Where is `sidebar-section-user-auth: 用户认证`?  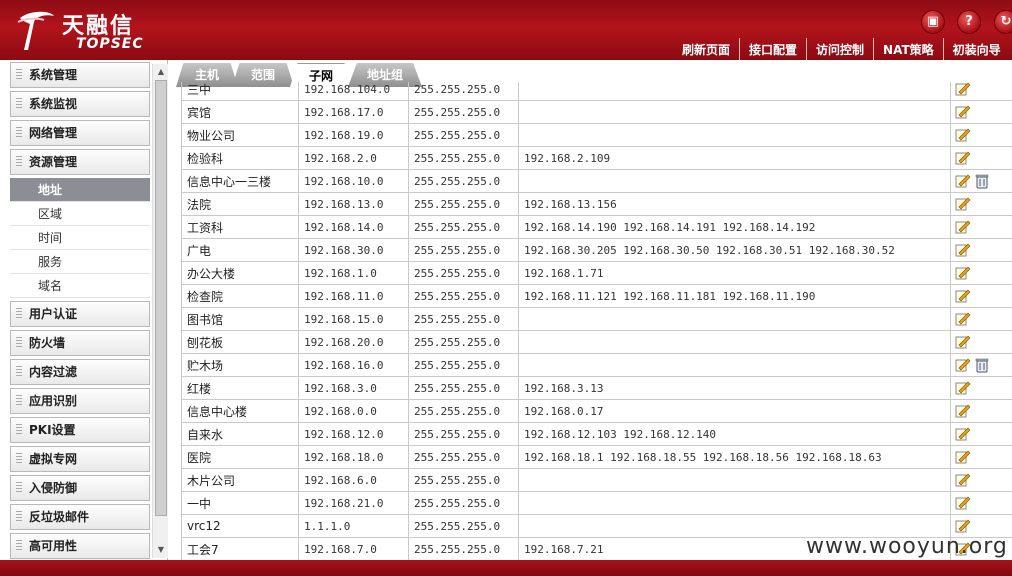 sidebar-section-user-auth: 用户认证 is located at coordinates (80, 314).